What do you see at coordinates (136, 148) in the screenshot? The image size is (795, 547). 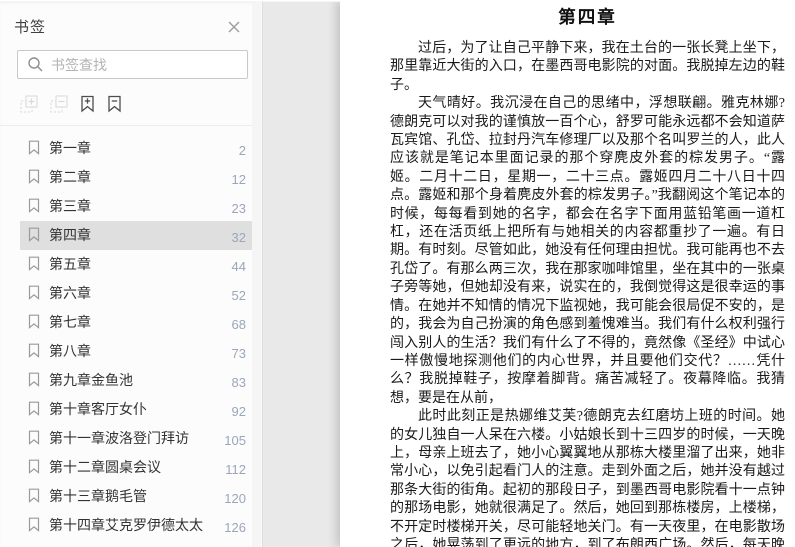 I see `bookmark-list-item: 第一章 2` at bounding box center [136, 148].